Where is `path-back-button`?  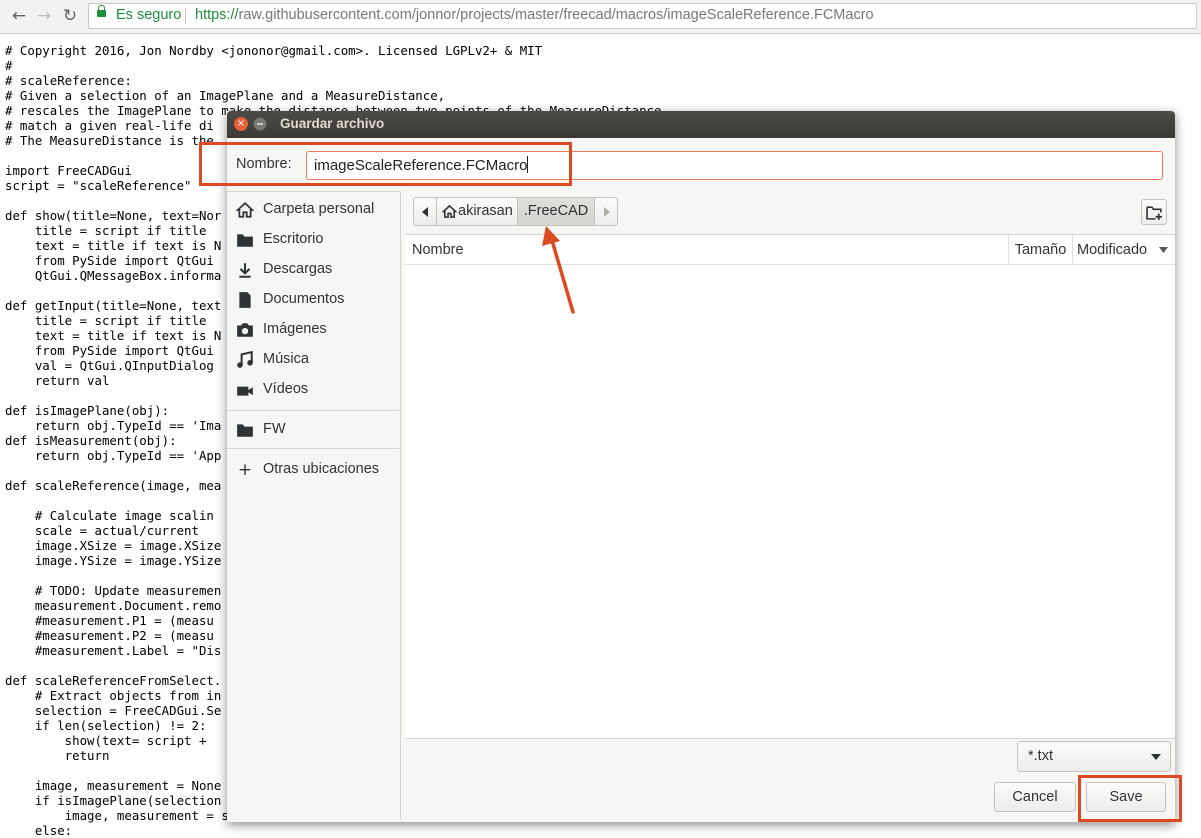
path-back-button is located at coordinates (425, 211).